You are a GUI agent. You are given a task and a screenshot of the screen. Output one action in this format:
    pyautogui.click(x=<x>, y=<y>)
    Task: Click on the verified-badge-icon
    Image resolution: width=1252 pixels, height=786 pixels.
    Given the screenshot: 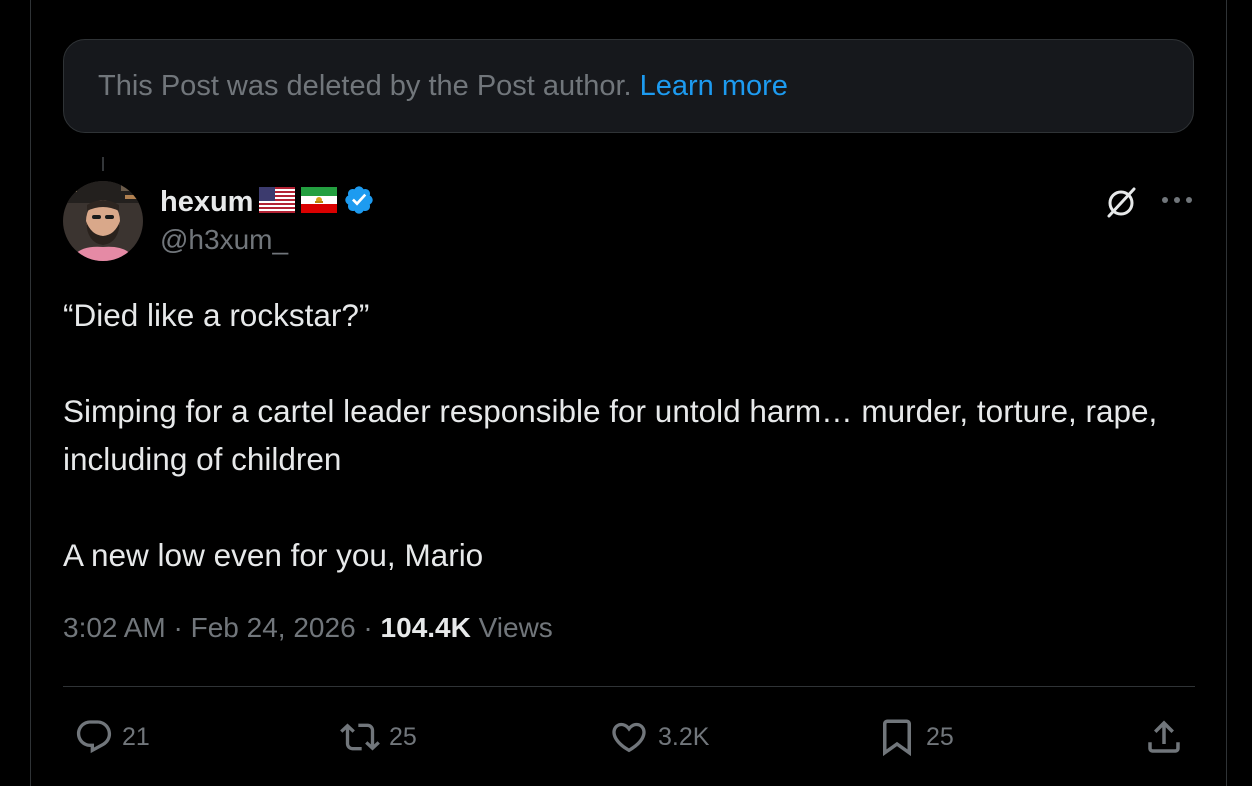 What is the action you would take?
    pyautogui.click(x=359, y=202)
    